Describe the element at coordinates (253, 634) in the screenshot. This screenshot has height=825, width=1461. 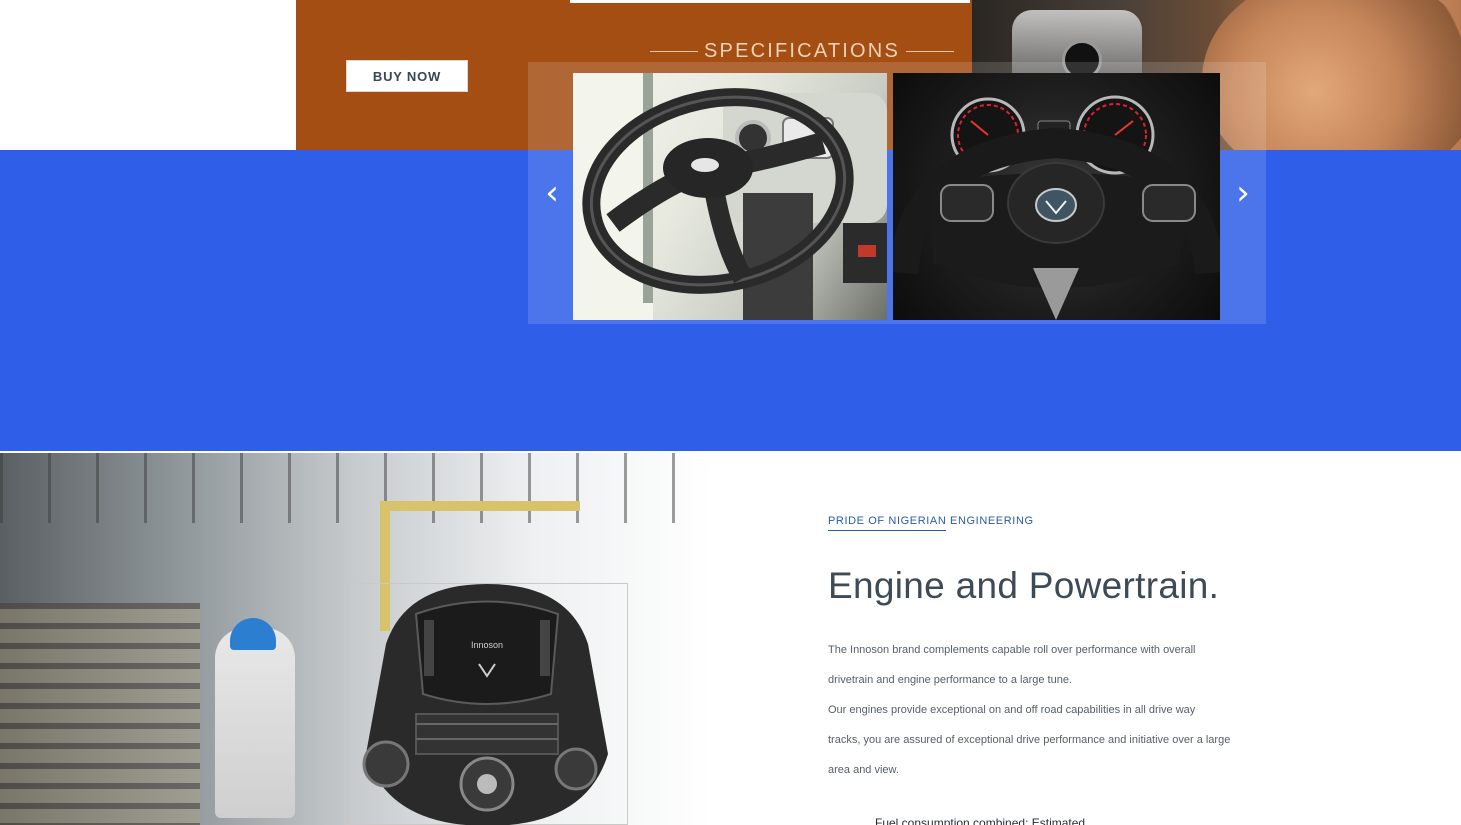
I see `worker-helmet-shape` at that location.